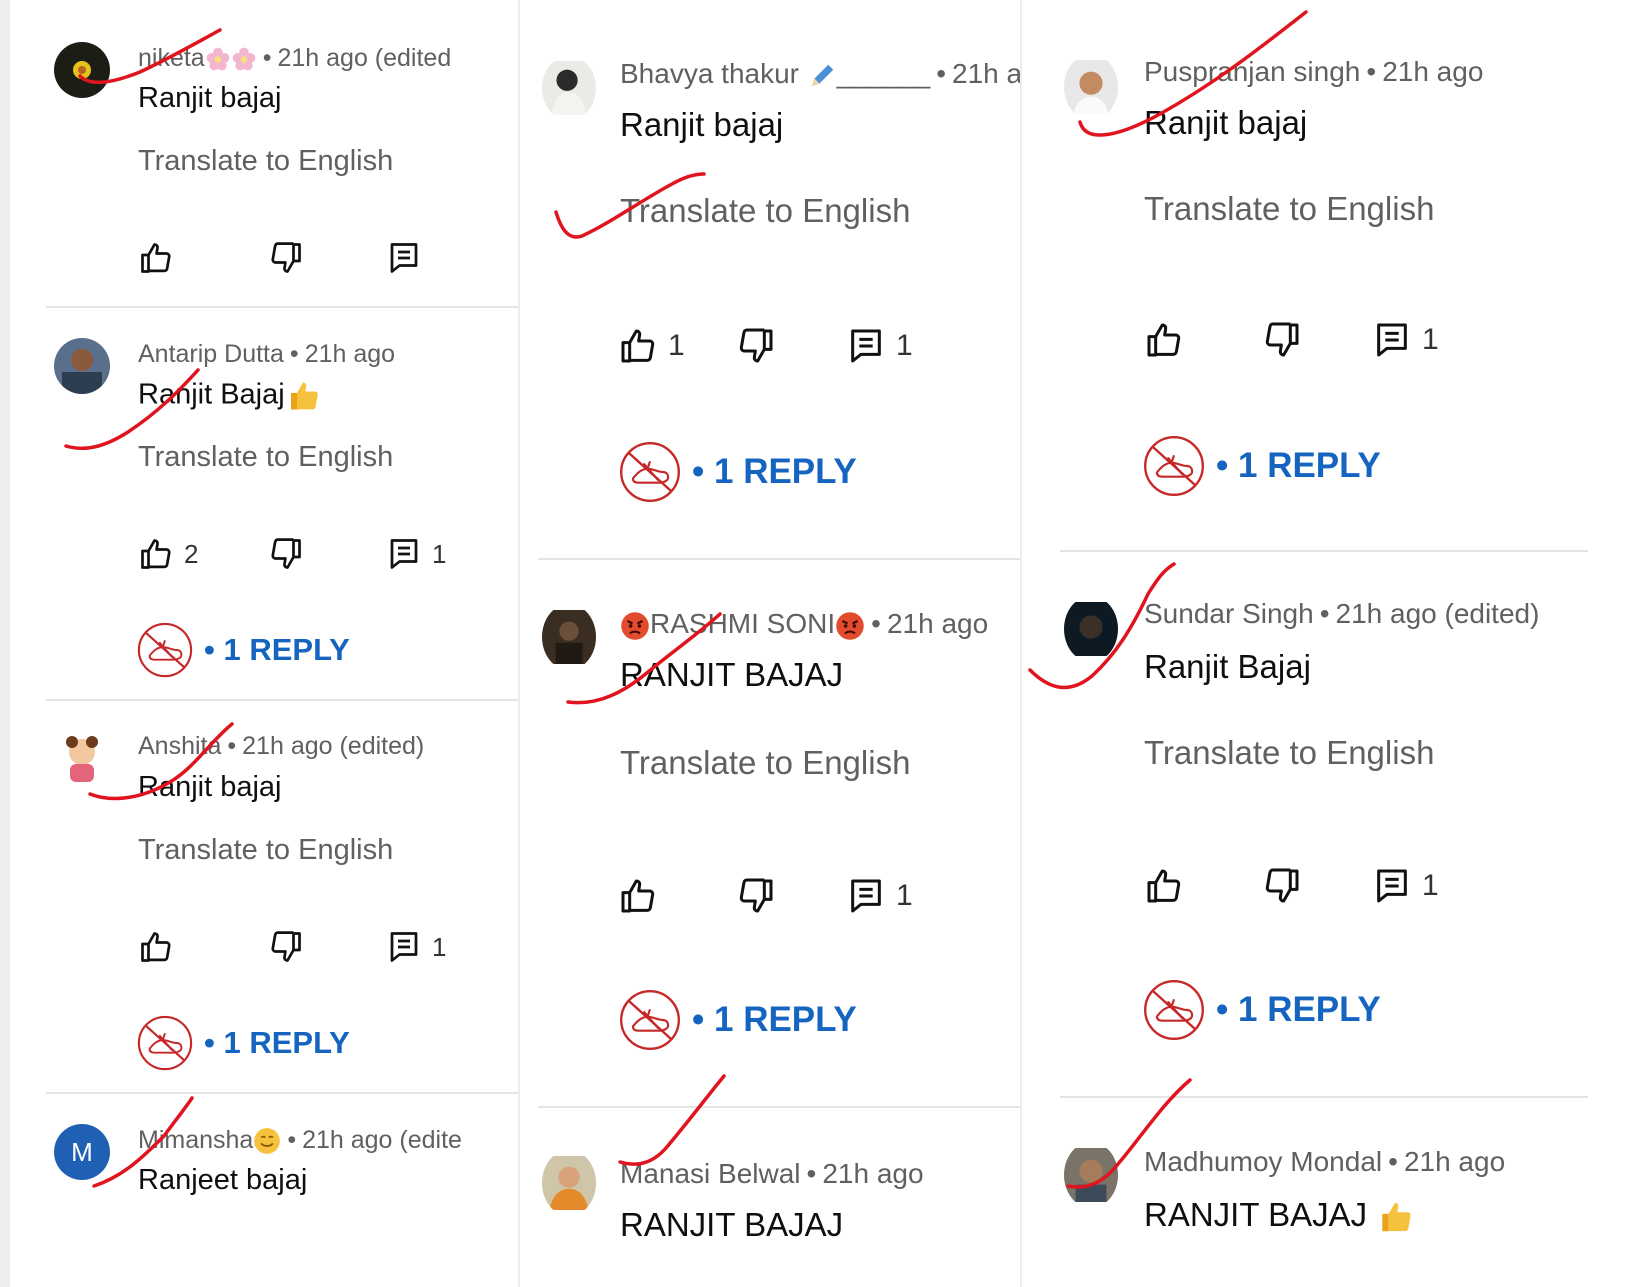  What do you see at coordinates (986, 73) in the screenshot?
I see `comment-timestamp: 21h ag` at bounding box center [986, 73].